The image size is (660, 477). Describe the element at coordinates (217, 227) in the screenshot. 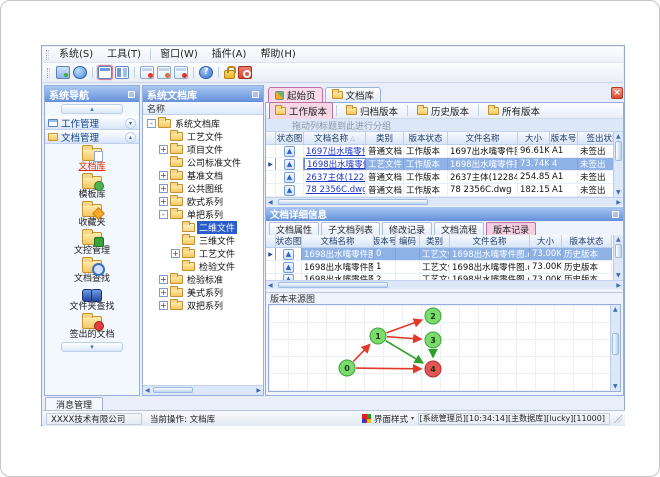

I see `tree-node-label: 二维文件` at that location.